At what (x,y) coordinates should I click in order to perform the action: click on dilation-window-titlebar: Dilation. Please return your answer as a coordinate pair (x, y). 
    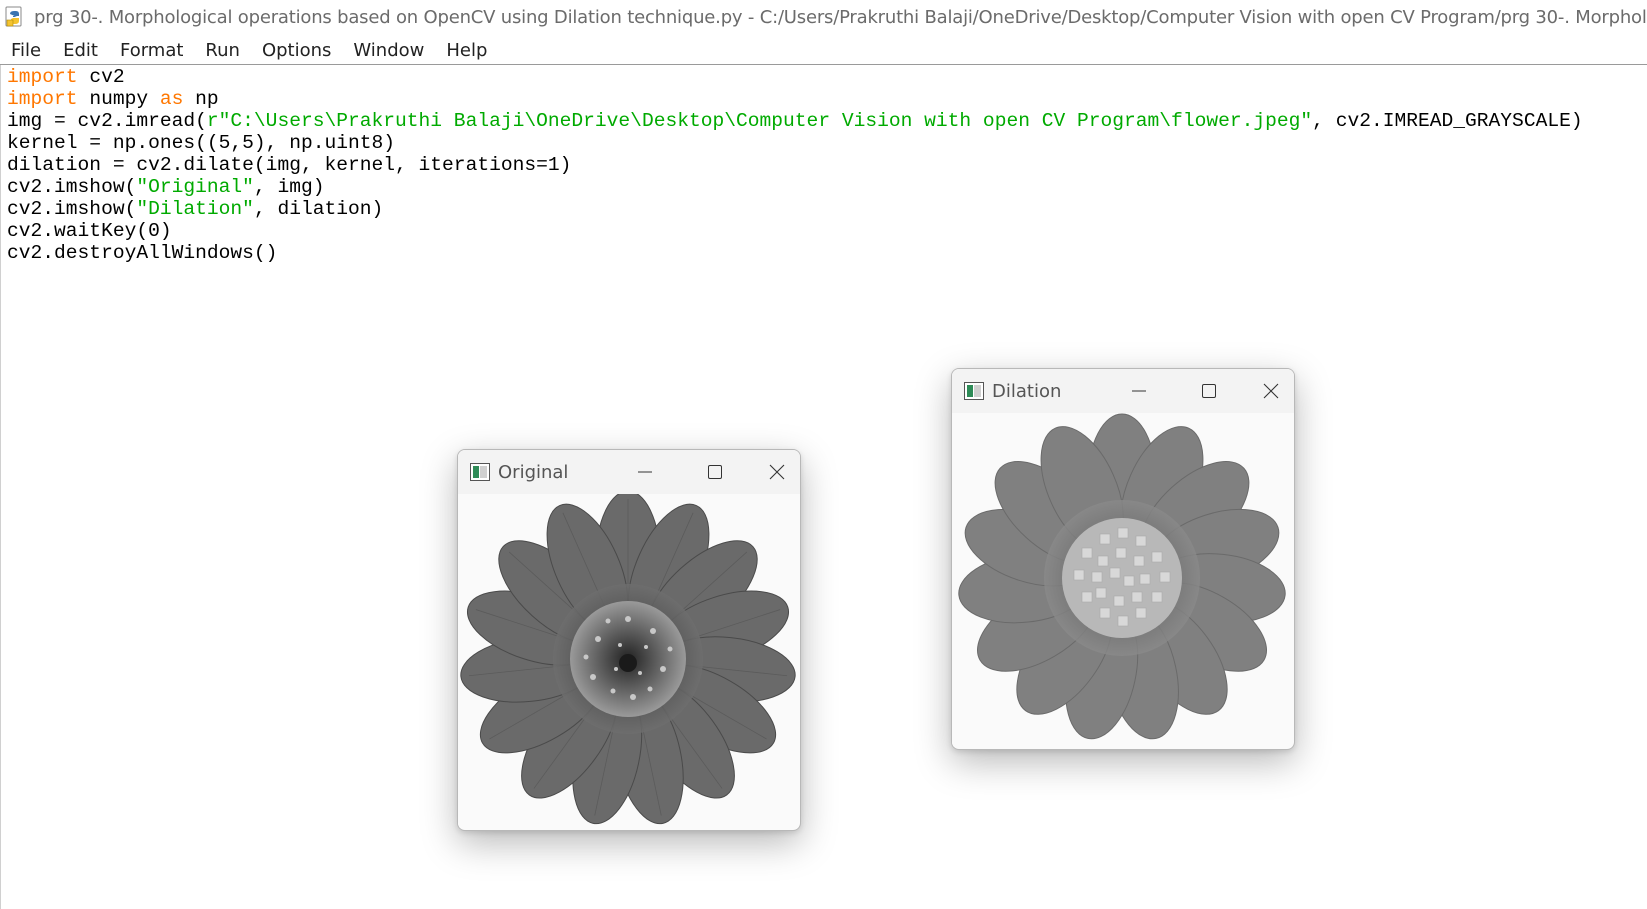
    Looking at the image, I should click on (1123, 391).